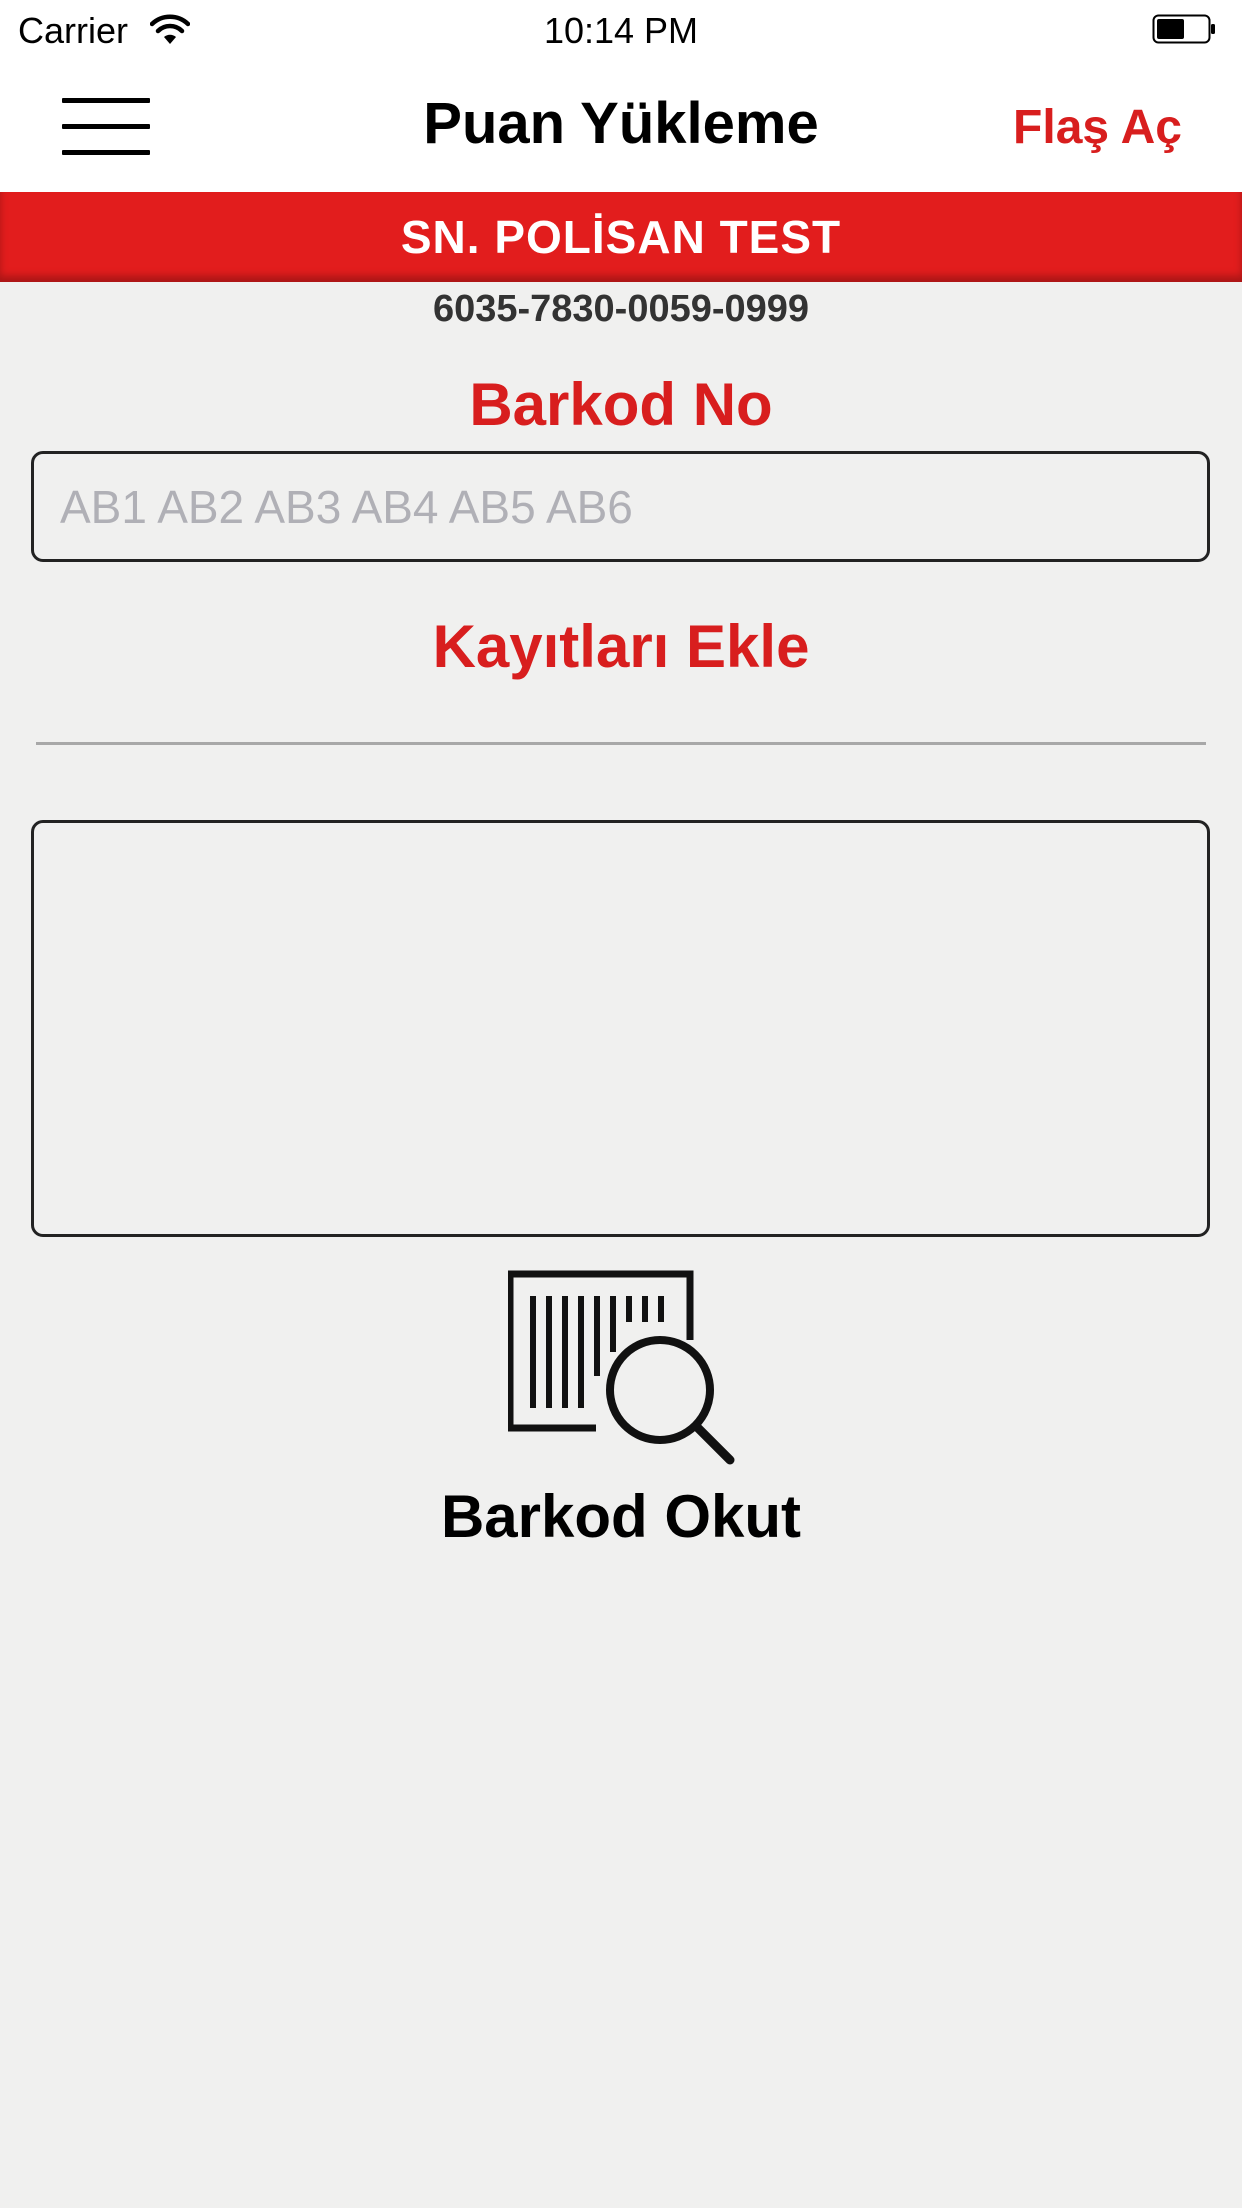  I want to click on barcode-input, so click(620, 506).